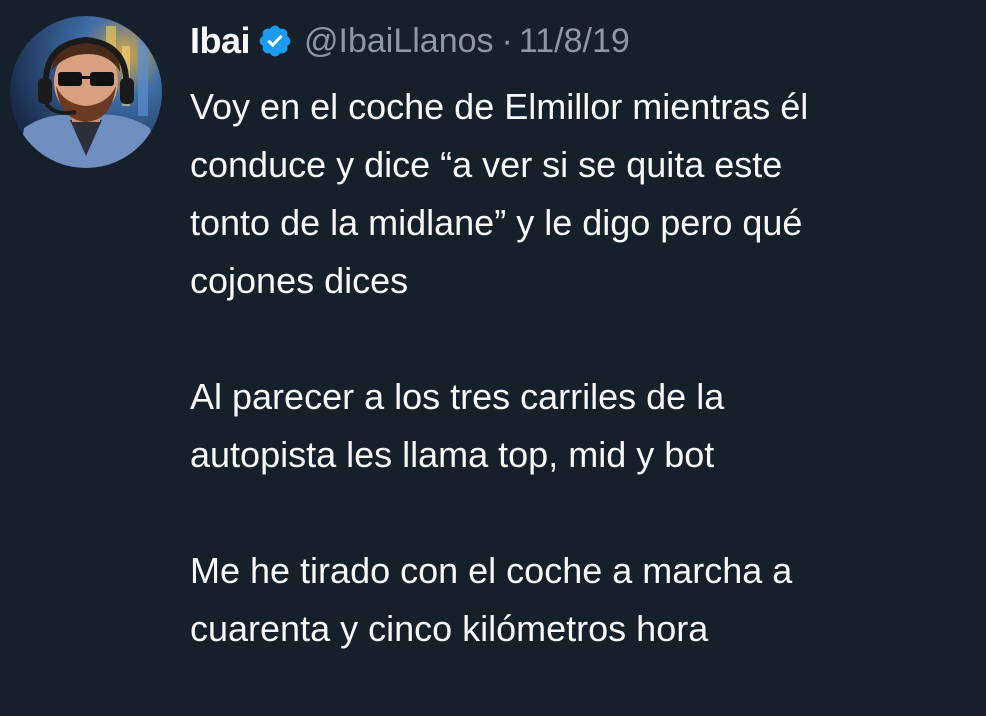 Image resolution: width=986 pixels, height=716 pixels. I want to click on display-name: Ibai, so click(220, 41).